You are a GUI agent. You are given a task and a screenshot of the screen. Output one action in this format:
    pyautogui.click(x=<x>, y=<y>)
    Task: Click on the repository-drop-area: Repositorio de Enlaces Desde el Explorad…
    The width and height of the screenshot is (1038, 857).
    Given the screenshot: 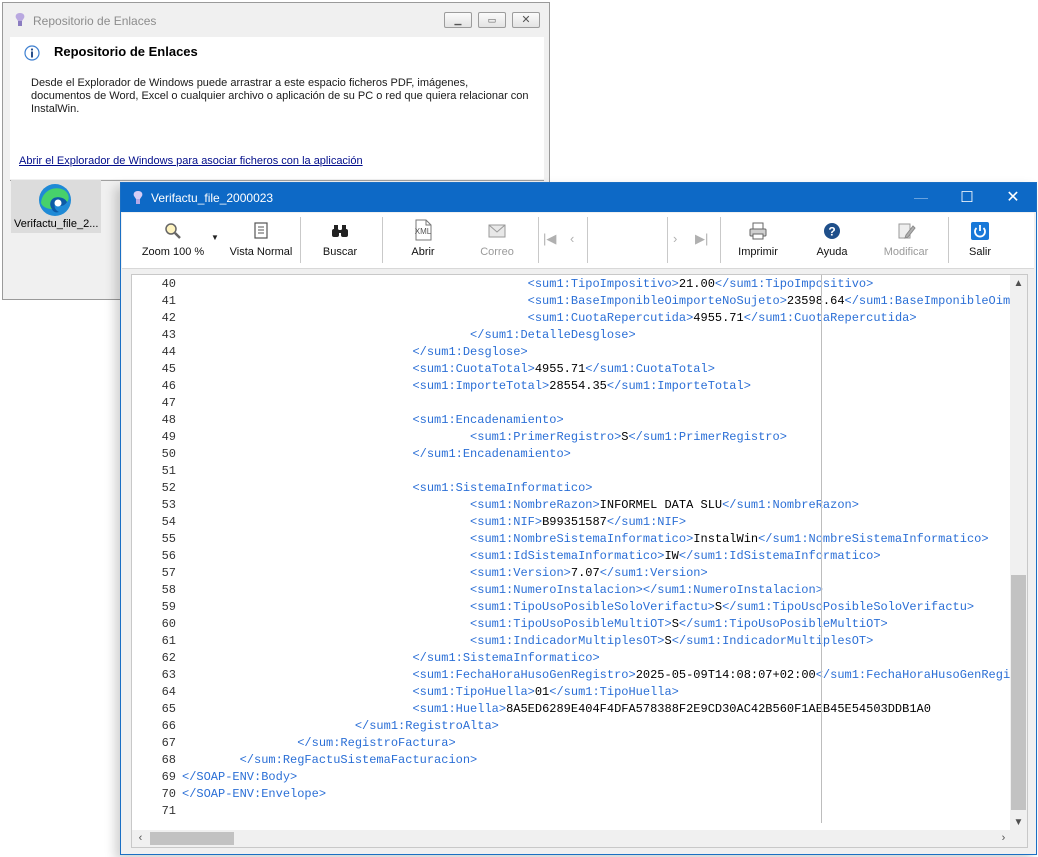 What is the action you would take?
    pyautogui.click(x=277, y=108)
    